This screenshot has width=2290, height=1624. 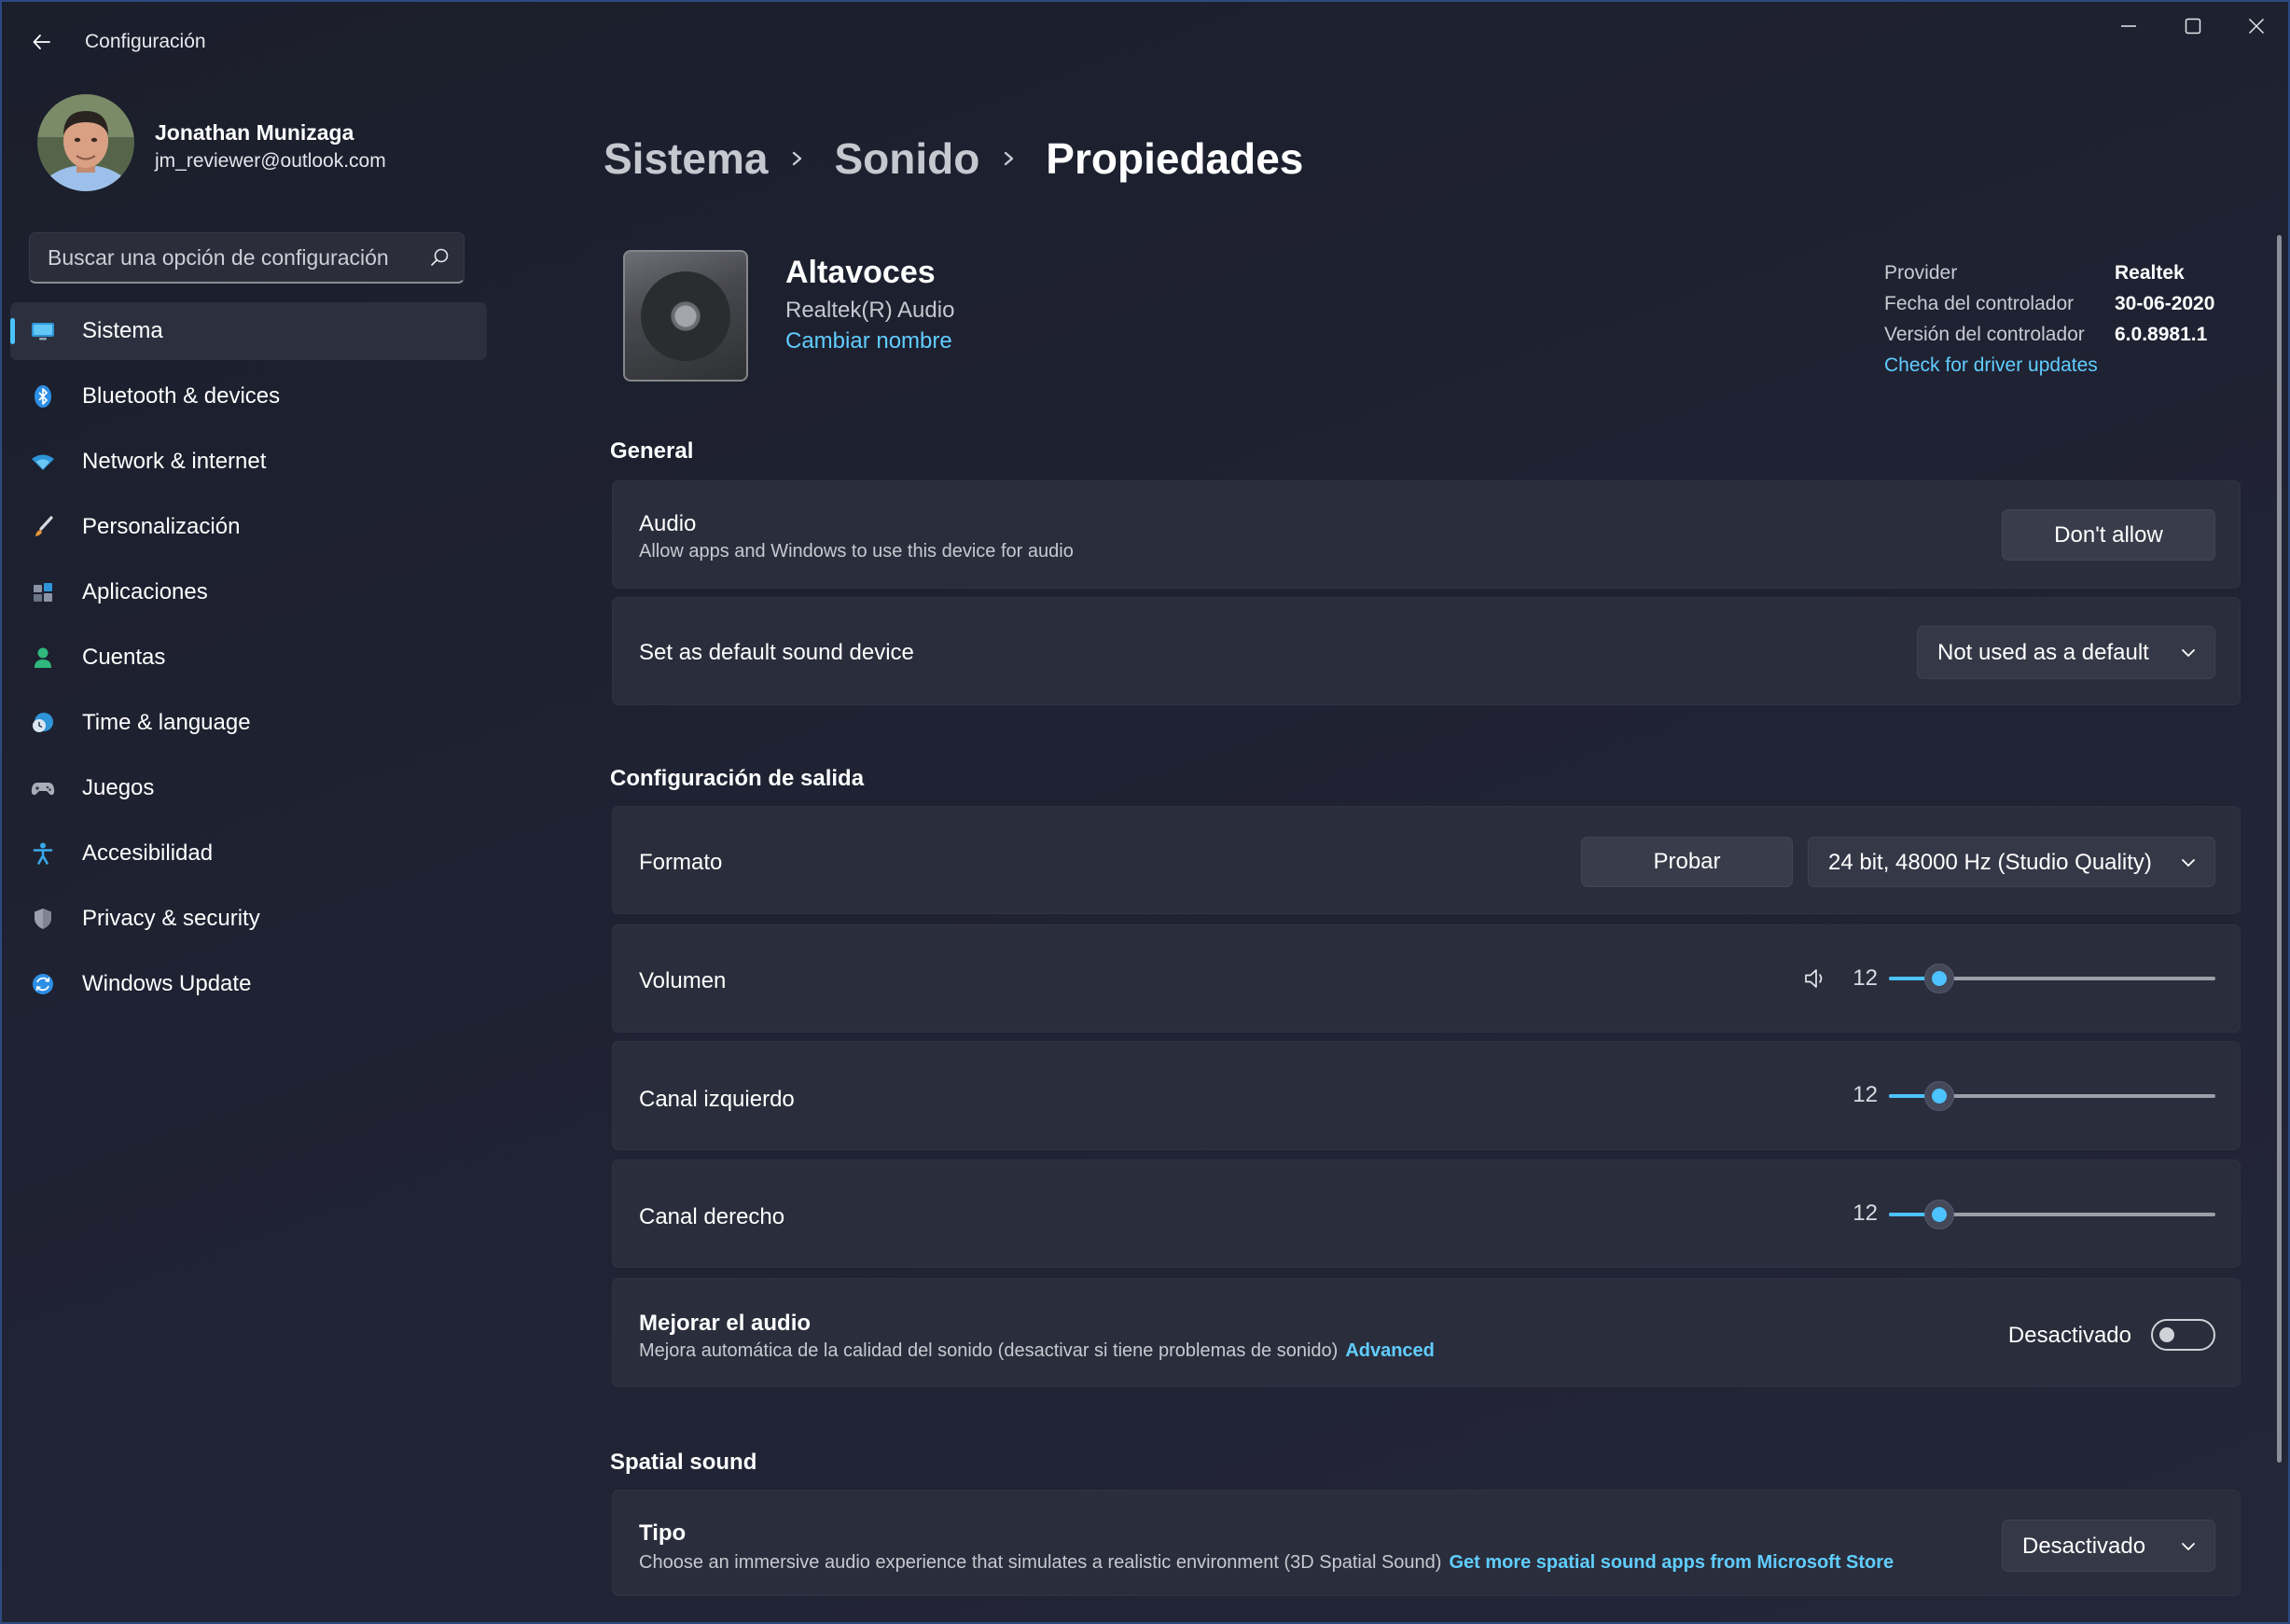 I want to click on spatial-type-dropdown: Desactivado, so click(x=2108, y=1546).